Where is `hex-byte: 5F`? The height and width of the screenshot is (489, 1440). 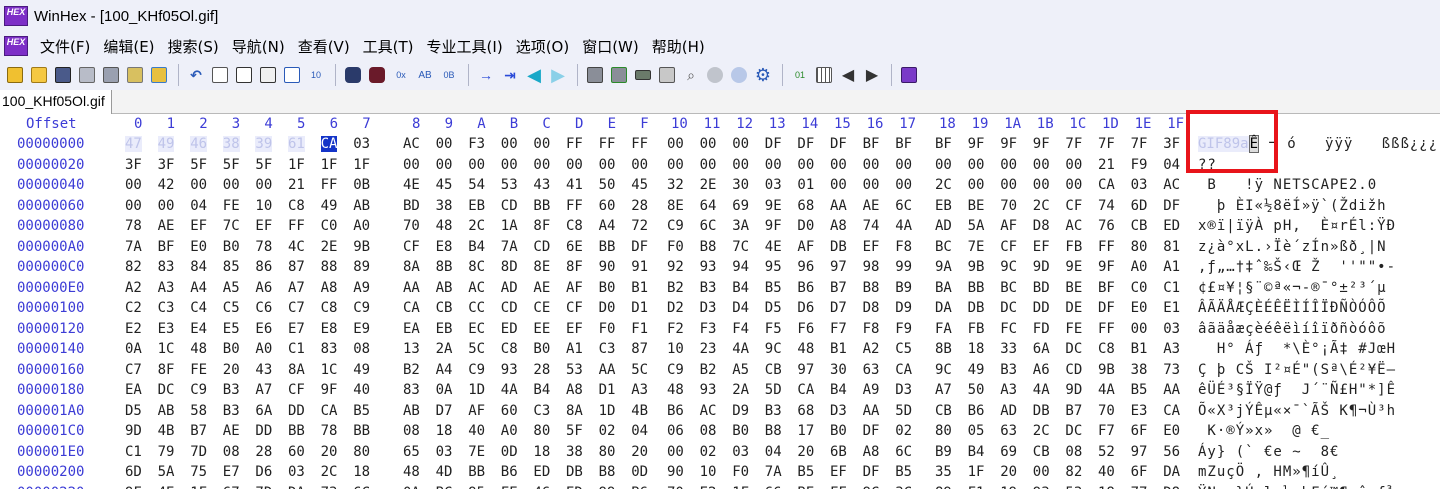 hex-byte: 5F is located at coordinates (198, 165).